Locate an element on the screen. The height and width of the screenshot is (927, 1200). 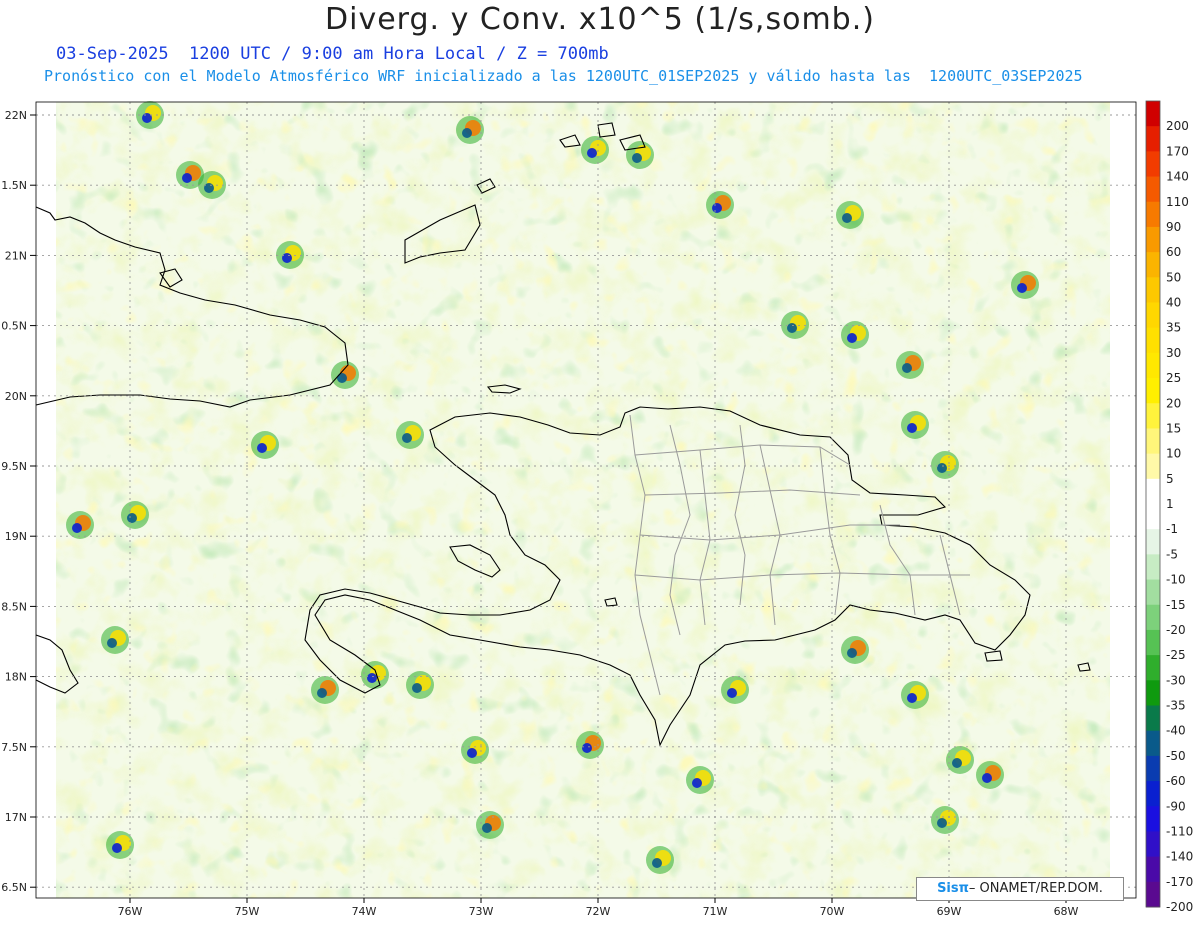
colorbar-label: 25 is located at coordinates (1173, 378).